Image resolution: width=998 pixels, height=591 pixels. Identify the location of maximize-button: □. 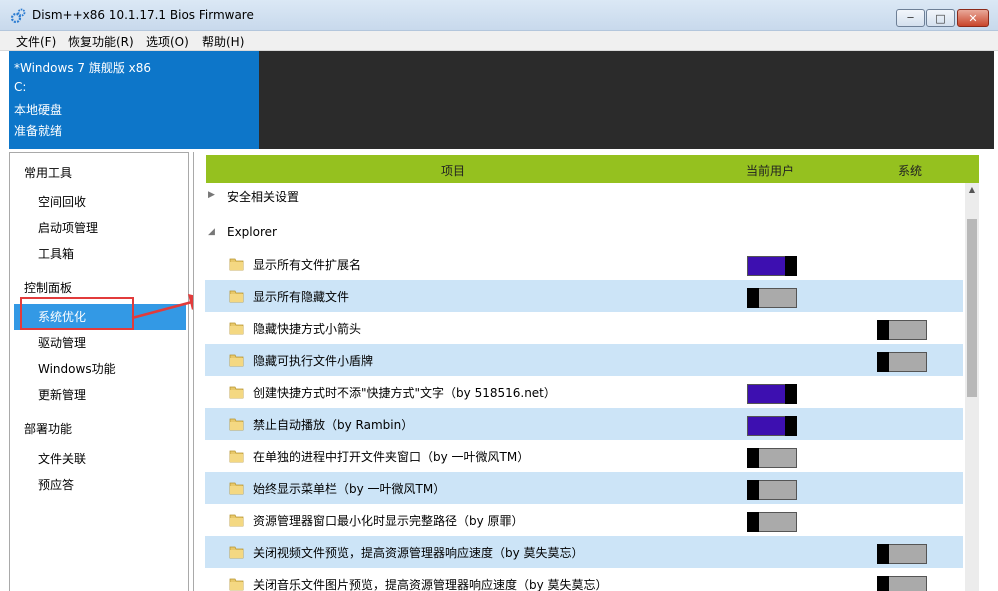
(940, 18).